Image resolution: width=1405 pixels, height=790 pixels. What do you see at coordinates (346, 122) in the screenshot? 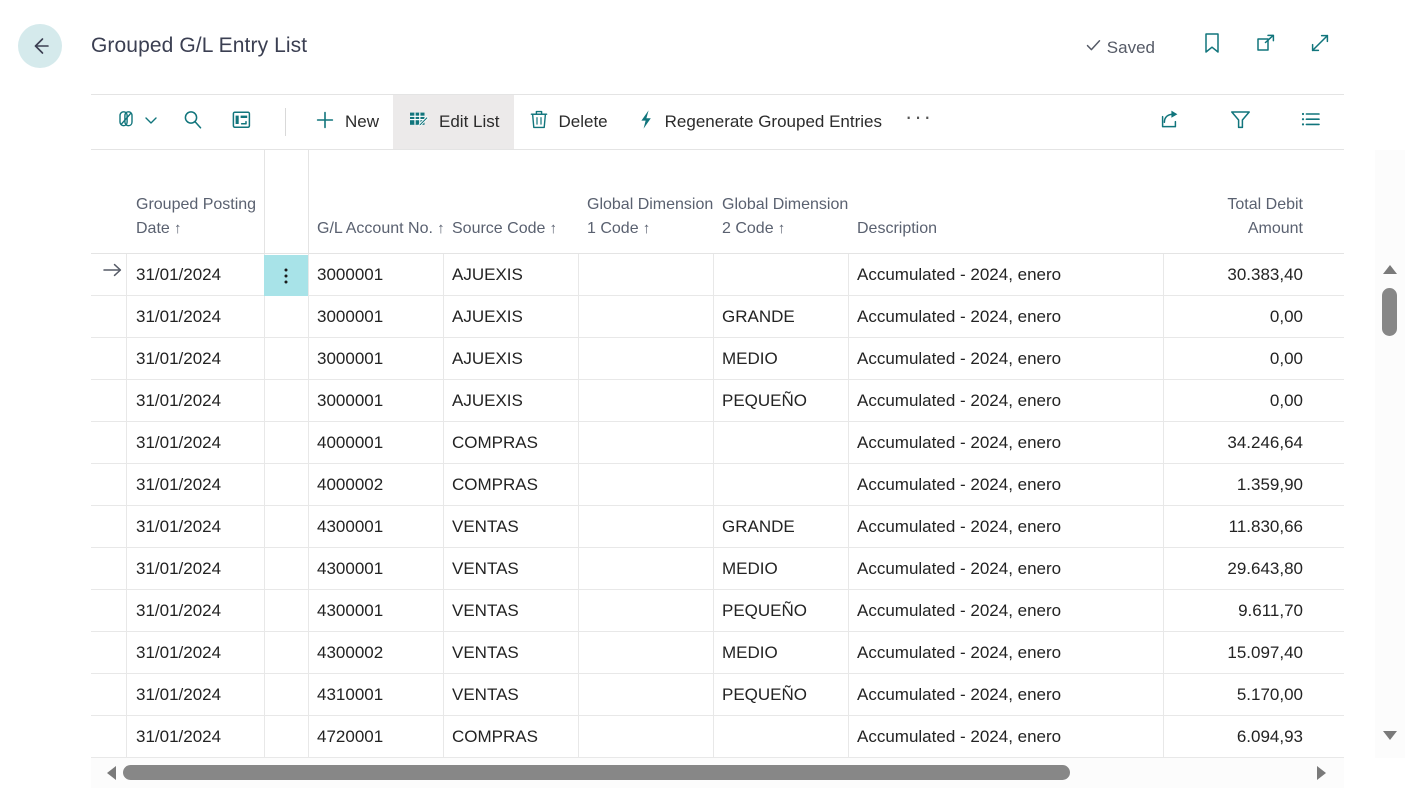
I see `new-button: New` at bounding box center [346, 122].